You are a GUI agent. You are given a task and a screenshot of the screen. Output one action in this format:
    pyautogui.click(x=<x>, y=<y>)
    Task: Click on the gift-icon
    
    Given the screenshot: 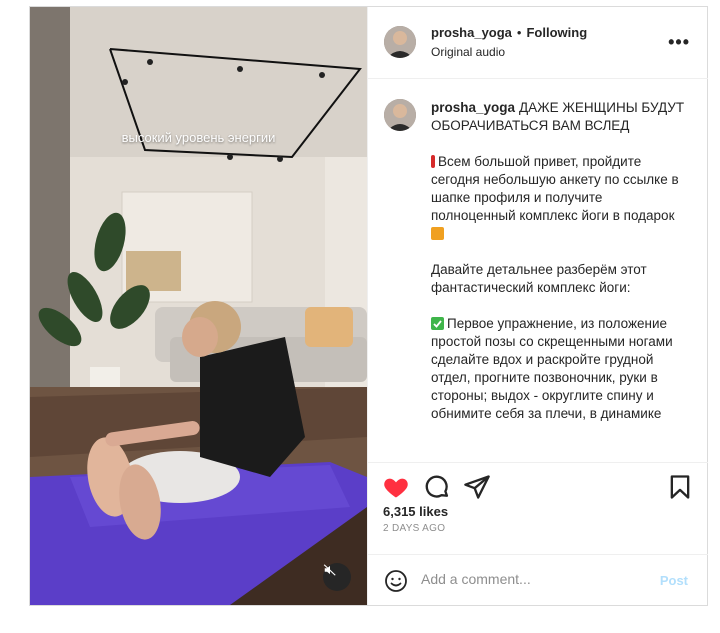 What is the action you would take?
    pyautogui.click(x=437, y=233)
    